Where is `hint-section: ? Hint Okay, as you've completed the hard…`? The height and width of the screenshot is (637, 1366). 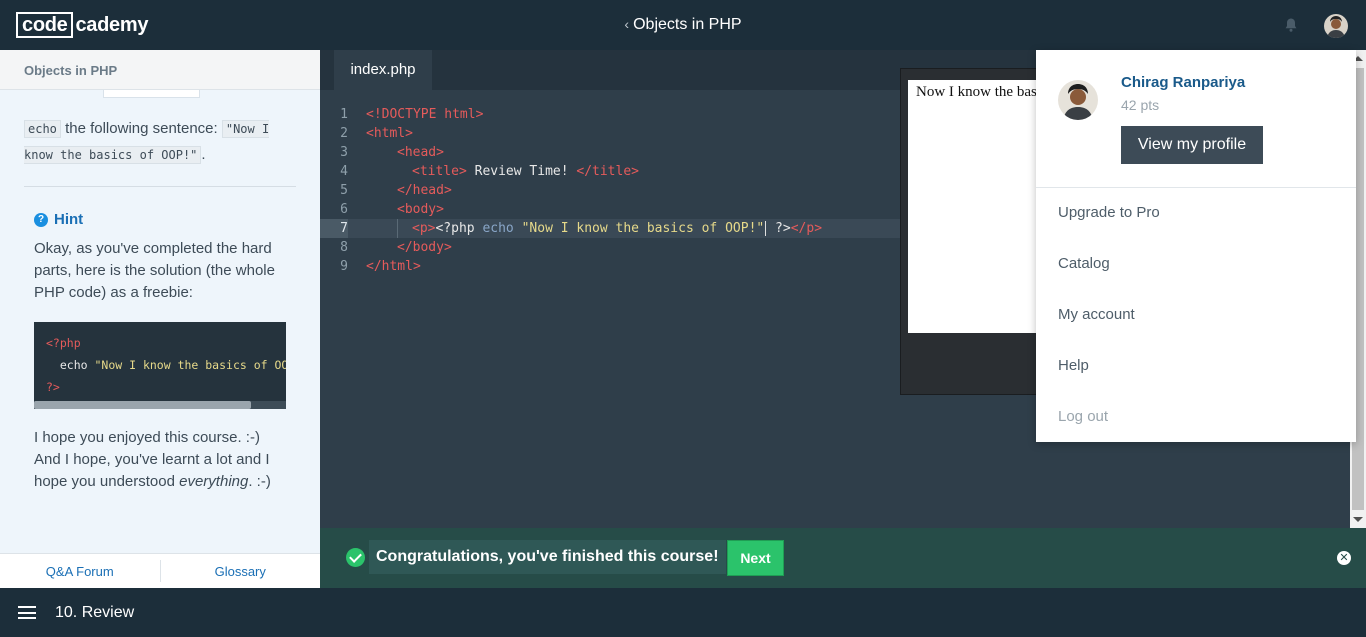
hint-section: ? Hint Okay, as you've completed the hard… is located at coordinates (160, 340).